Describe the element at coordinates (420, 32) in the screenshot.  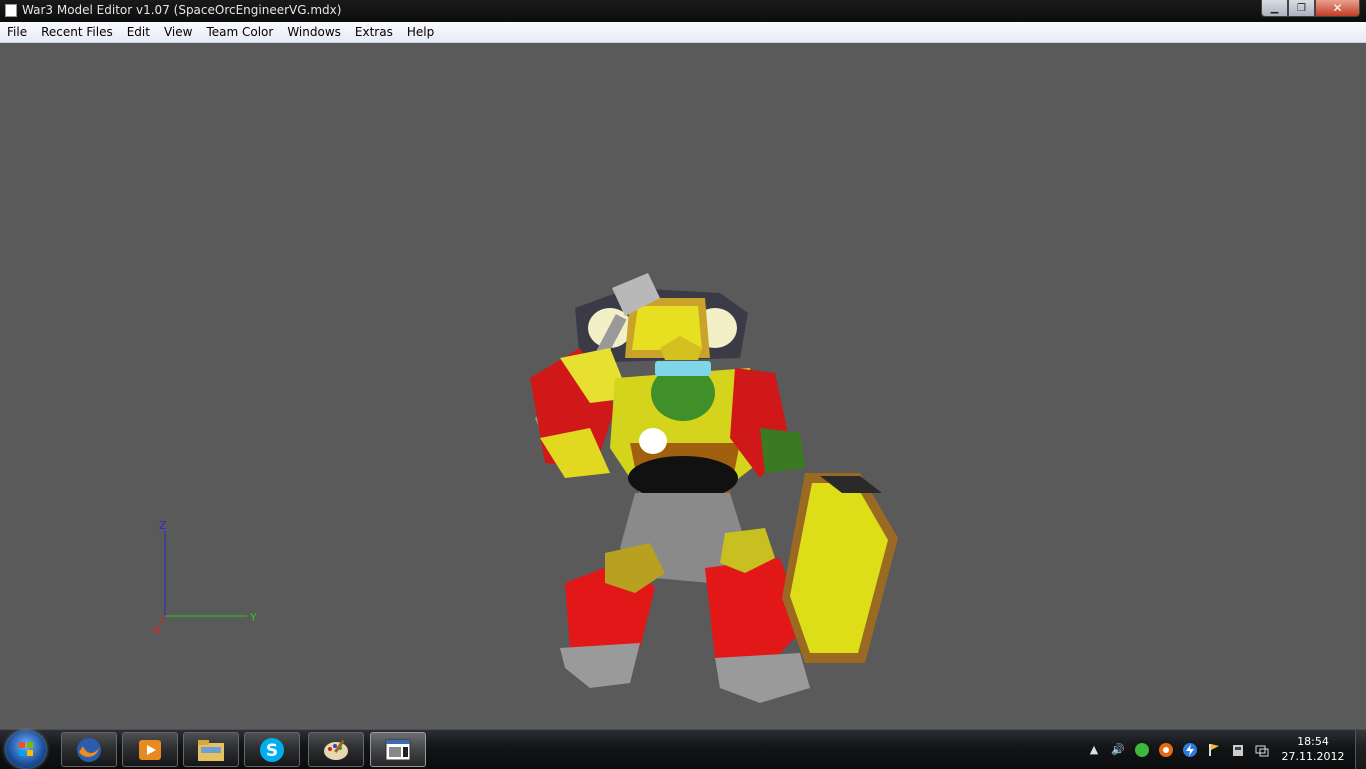
I see `menu-help: Help` at that location.